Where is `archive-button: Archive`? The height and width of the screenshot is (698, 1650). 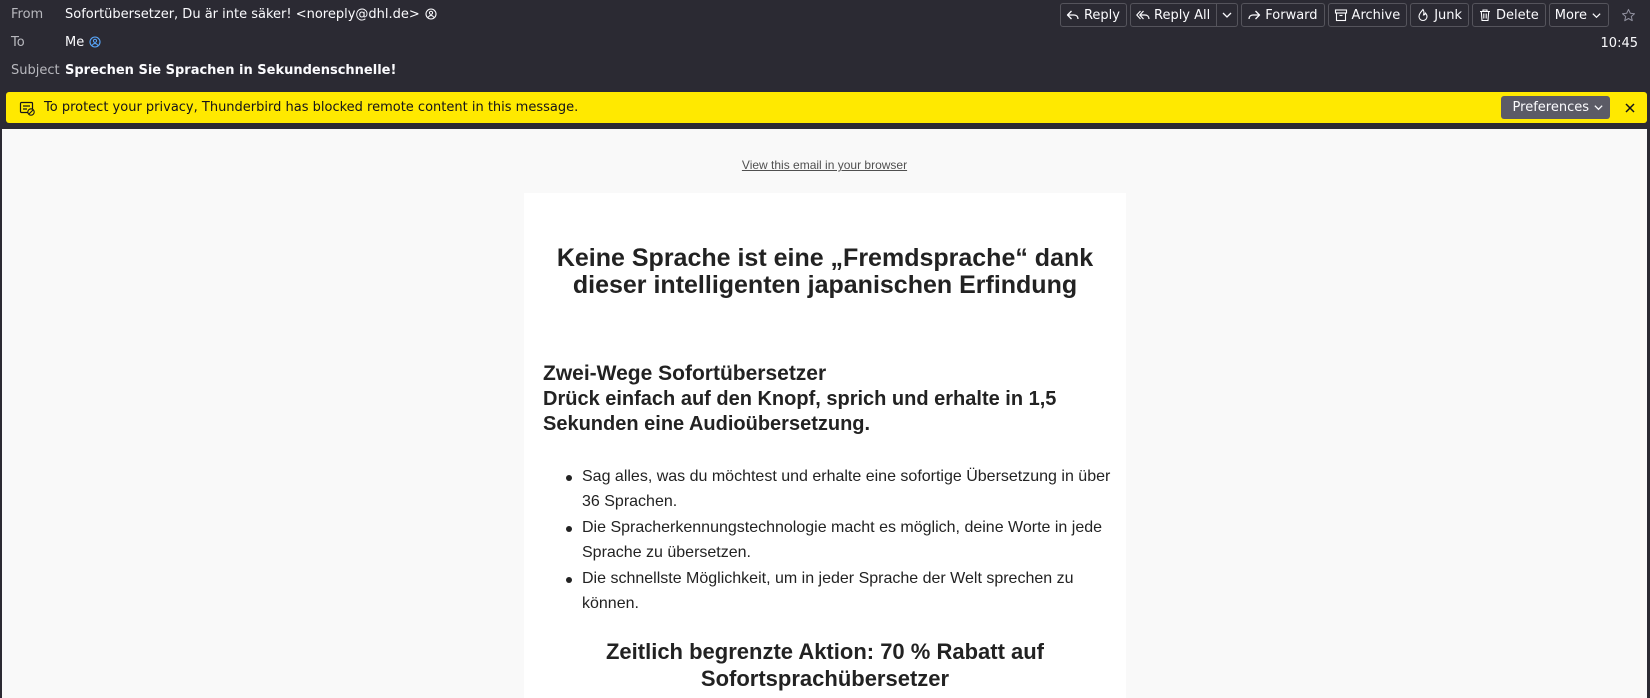 archive-button: Archive is located at coordinates (1367, 15).